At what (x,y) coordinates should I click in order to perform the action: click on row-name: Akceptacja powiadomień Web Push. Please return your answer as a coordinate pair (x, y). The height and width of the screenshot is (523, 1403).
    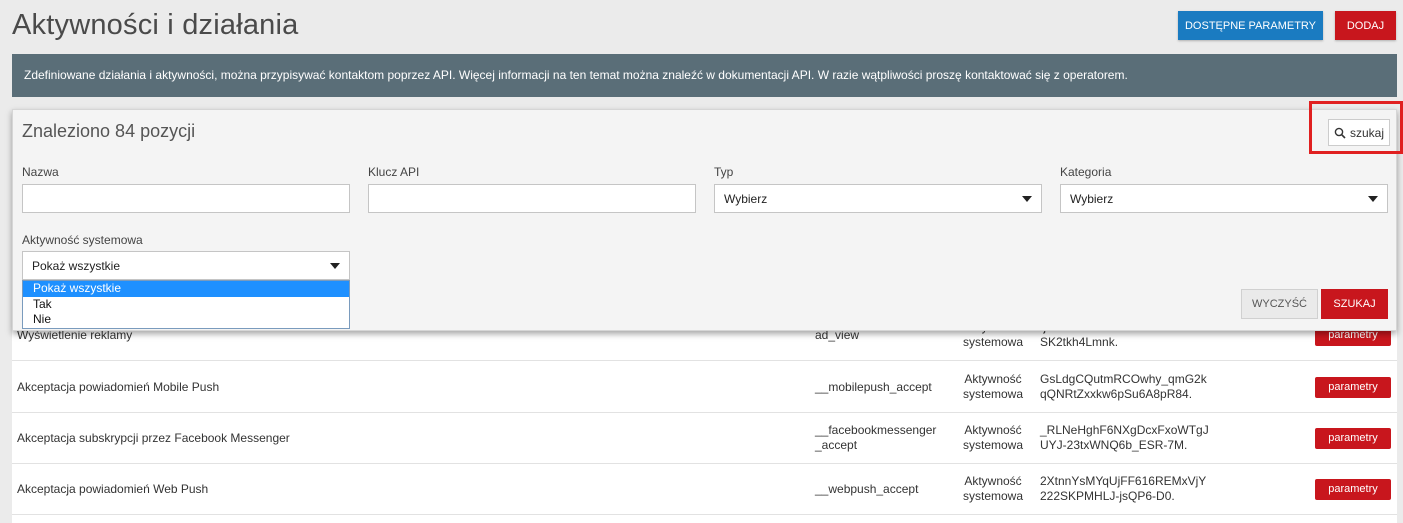
    Looking at the image, I should click on (113, 488).